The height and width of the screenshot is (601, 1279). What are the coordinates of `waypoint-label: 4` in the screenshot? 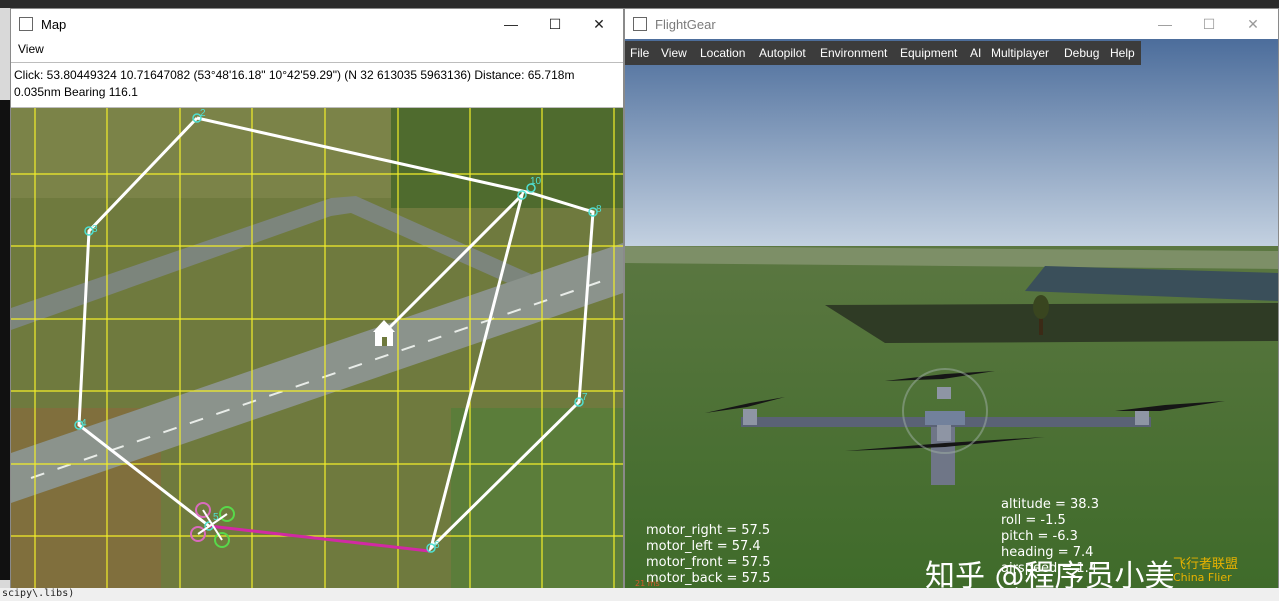 It's located at (84, 423).